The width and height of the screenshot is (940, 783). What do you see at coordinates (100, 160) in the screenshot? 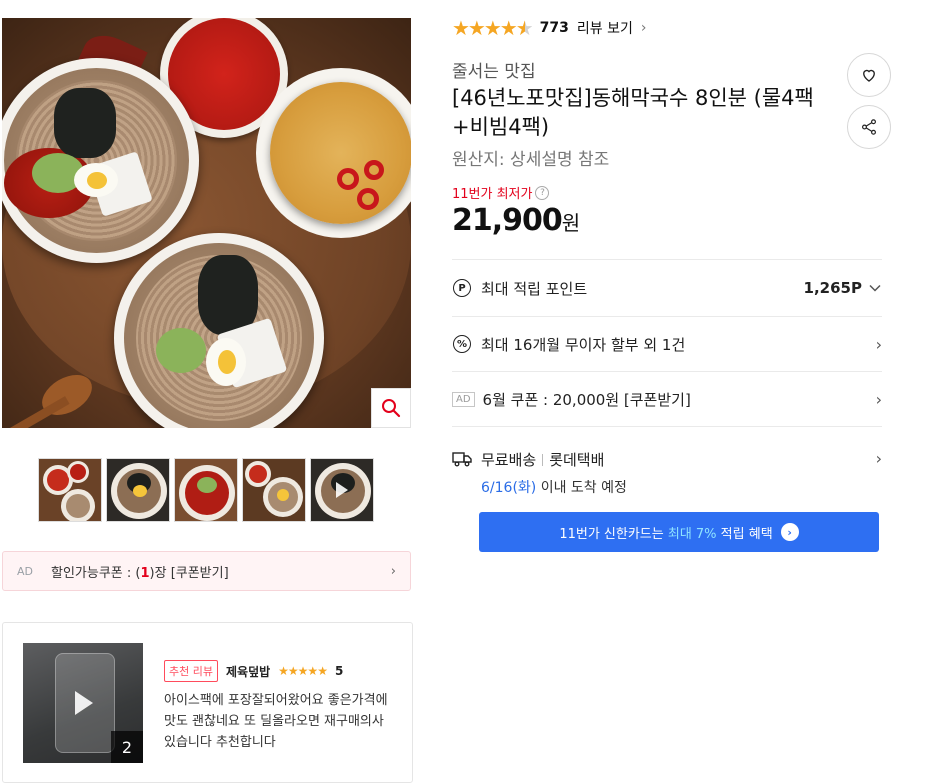
I see `bibim-noodle-bowl` at bounding box center [100, 160].